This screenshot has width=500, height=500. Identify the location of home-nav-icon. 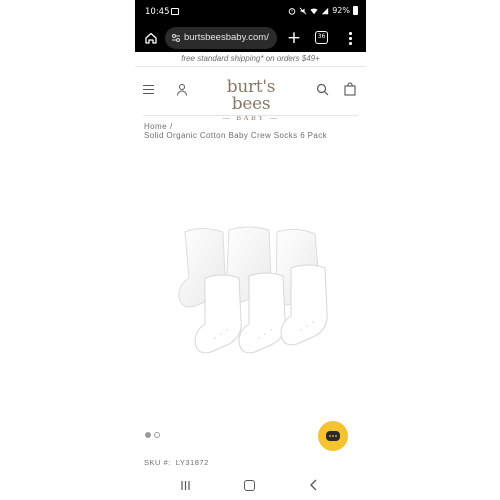
(249, 485).